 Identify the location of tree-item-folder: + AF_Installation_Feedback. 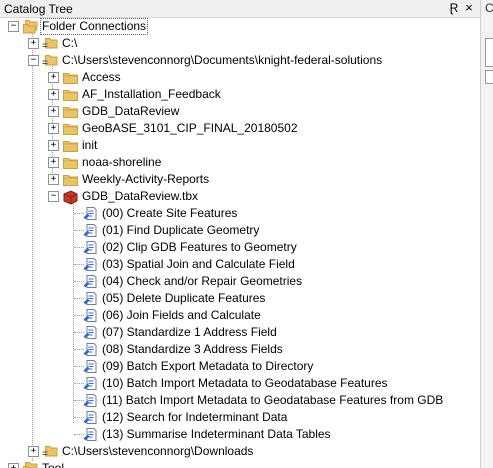
(240, 94).